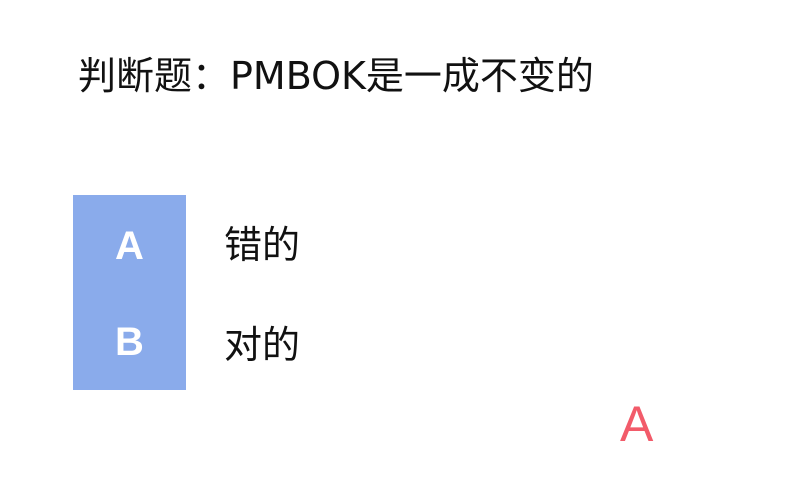  I want to click on answer-text: A, so click(637, 424).